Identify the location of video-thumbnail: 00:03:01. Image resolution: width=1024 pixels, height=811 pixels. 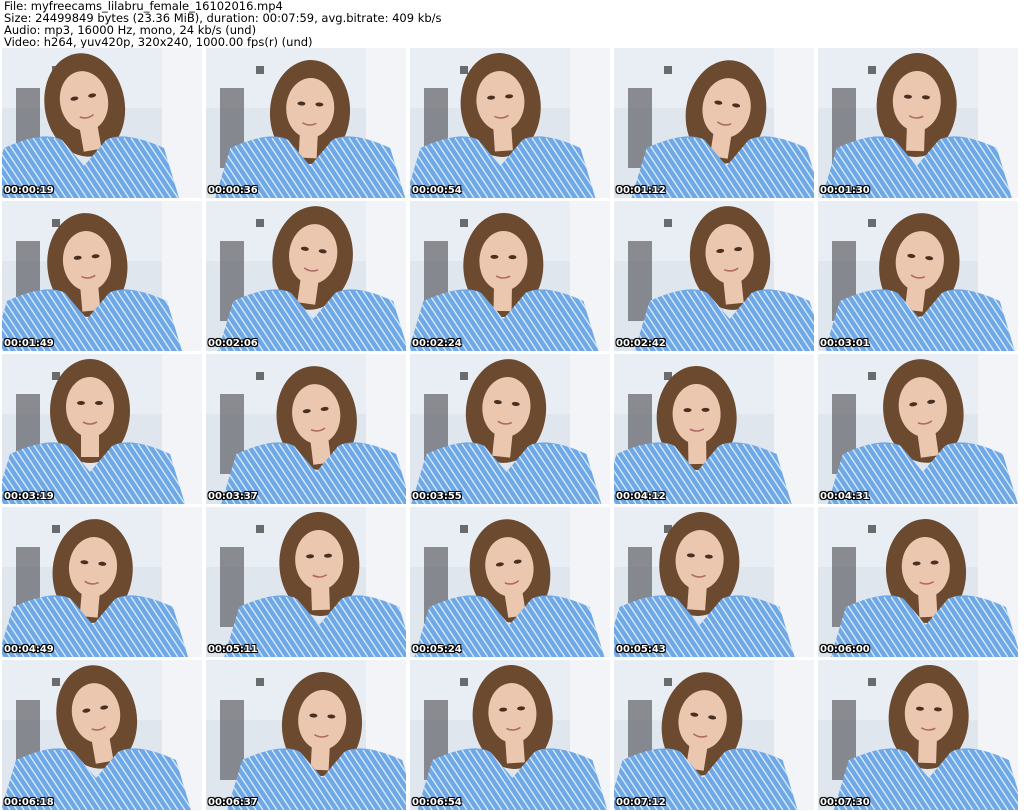
(918, 276).